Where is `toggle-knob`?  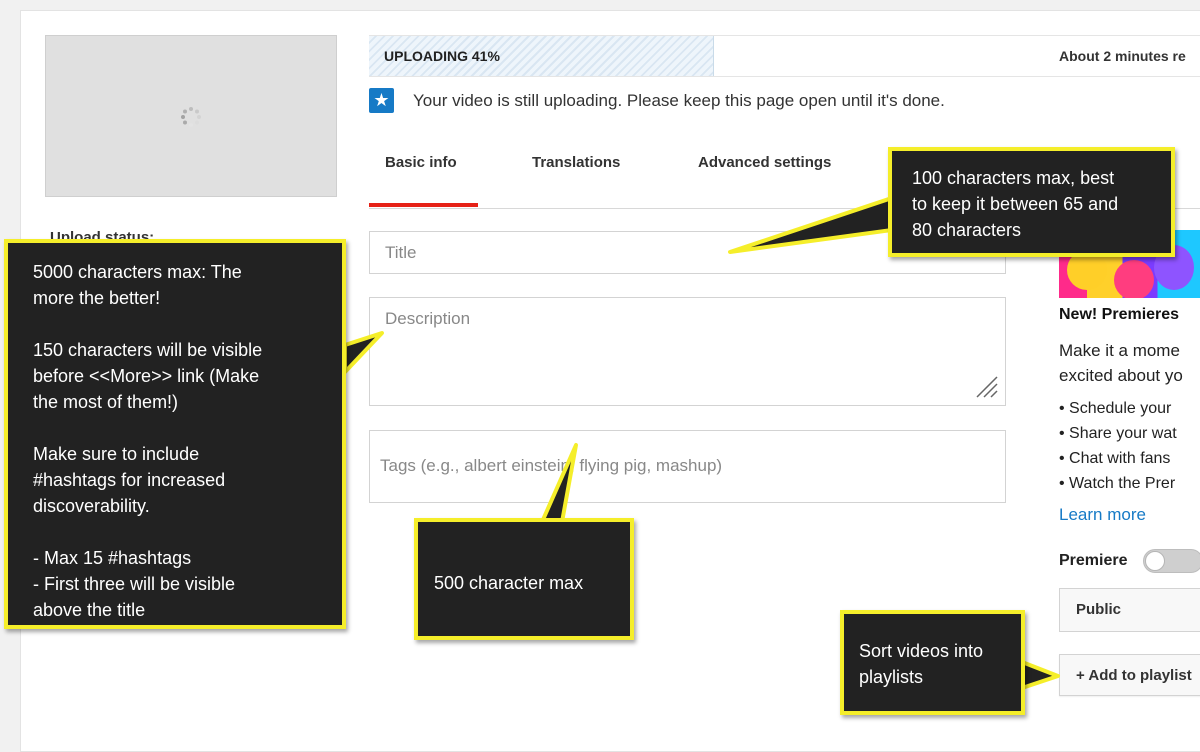
toggle-knob is located at coordinates (1155, 561).